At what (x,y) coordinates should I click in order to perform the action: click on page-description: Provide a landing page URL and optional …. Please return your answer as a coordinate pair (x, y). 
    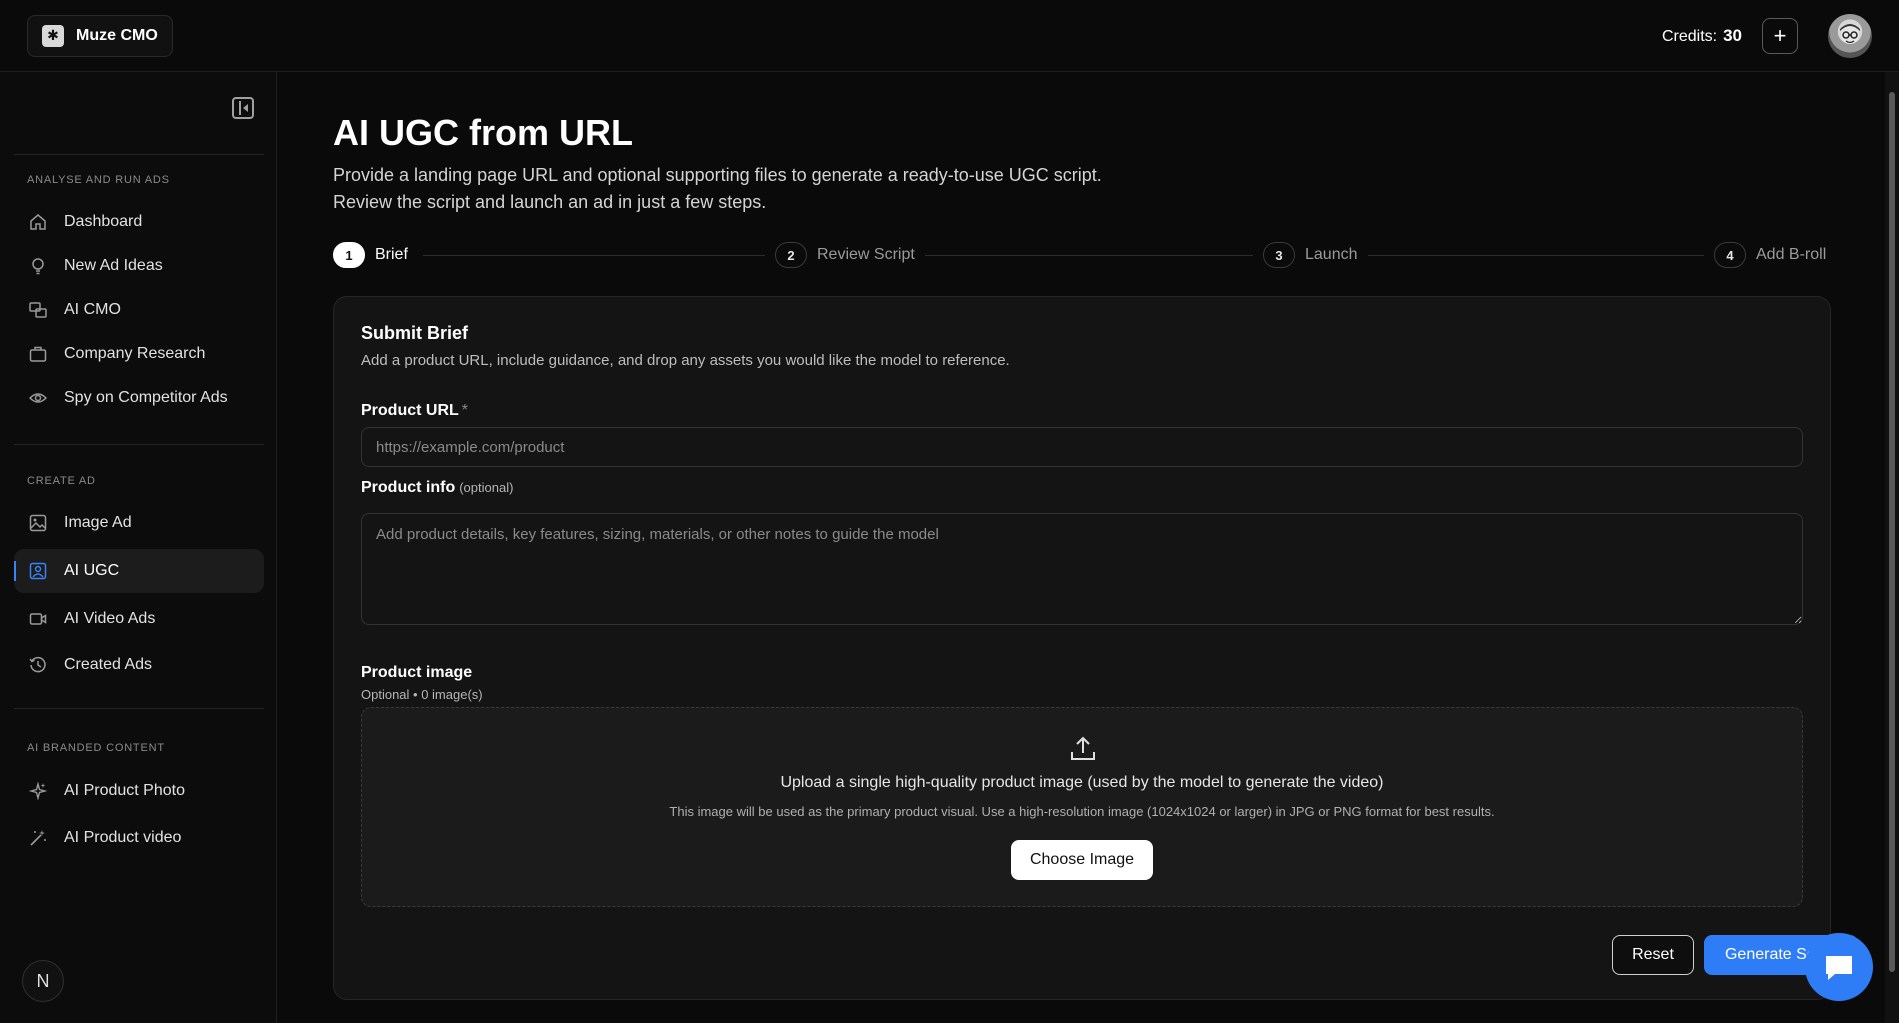
    Looking at the image, I should click on (717, 188).